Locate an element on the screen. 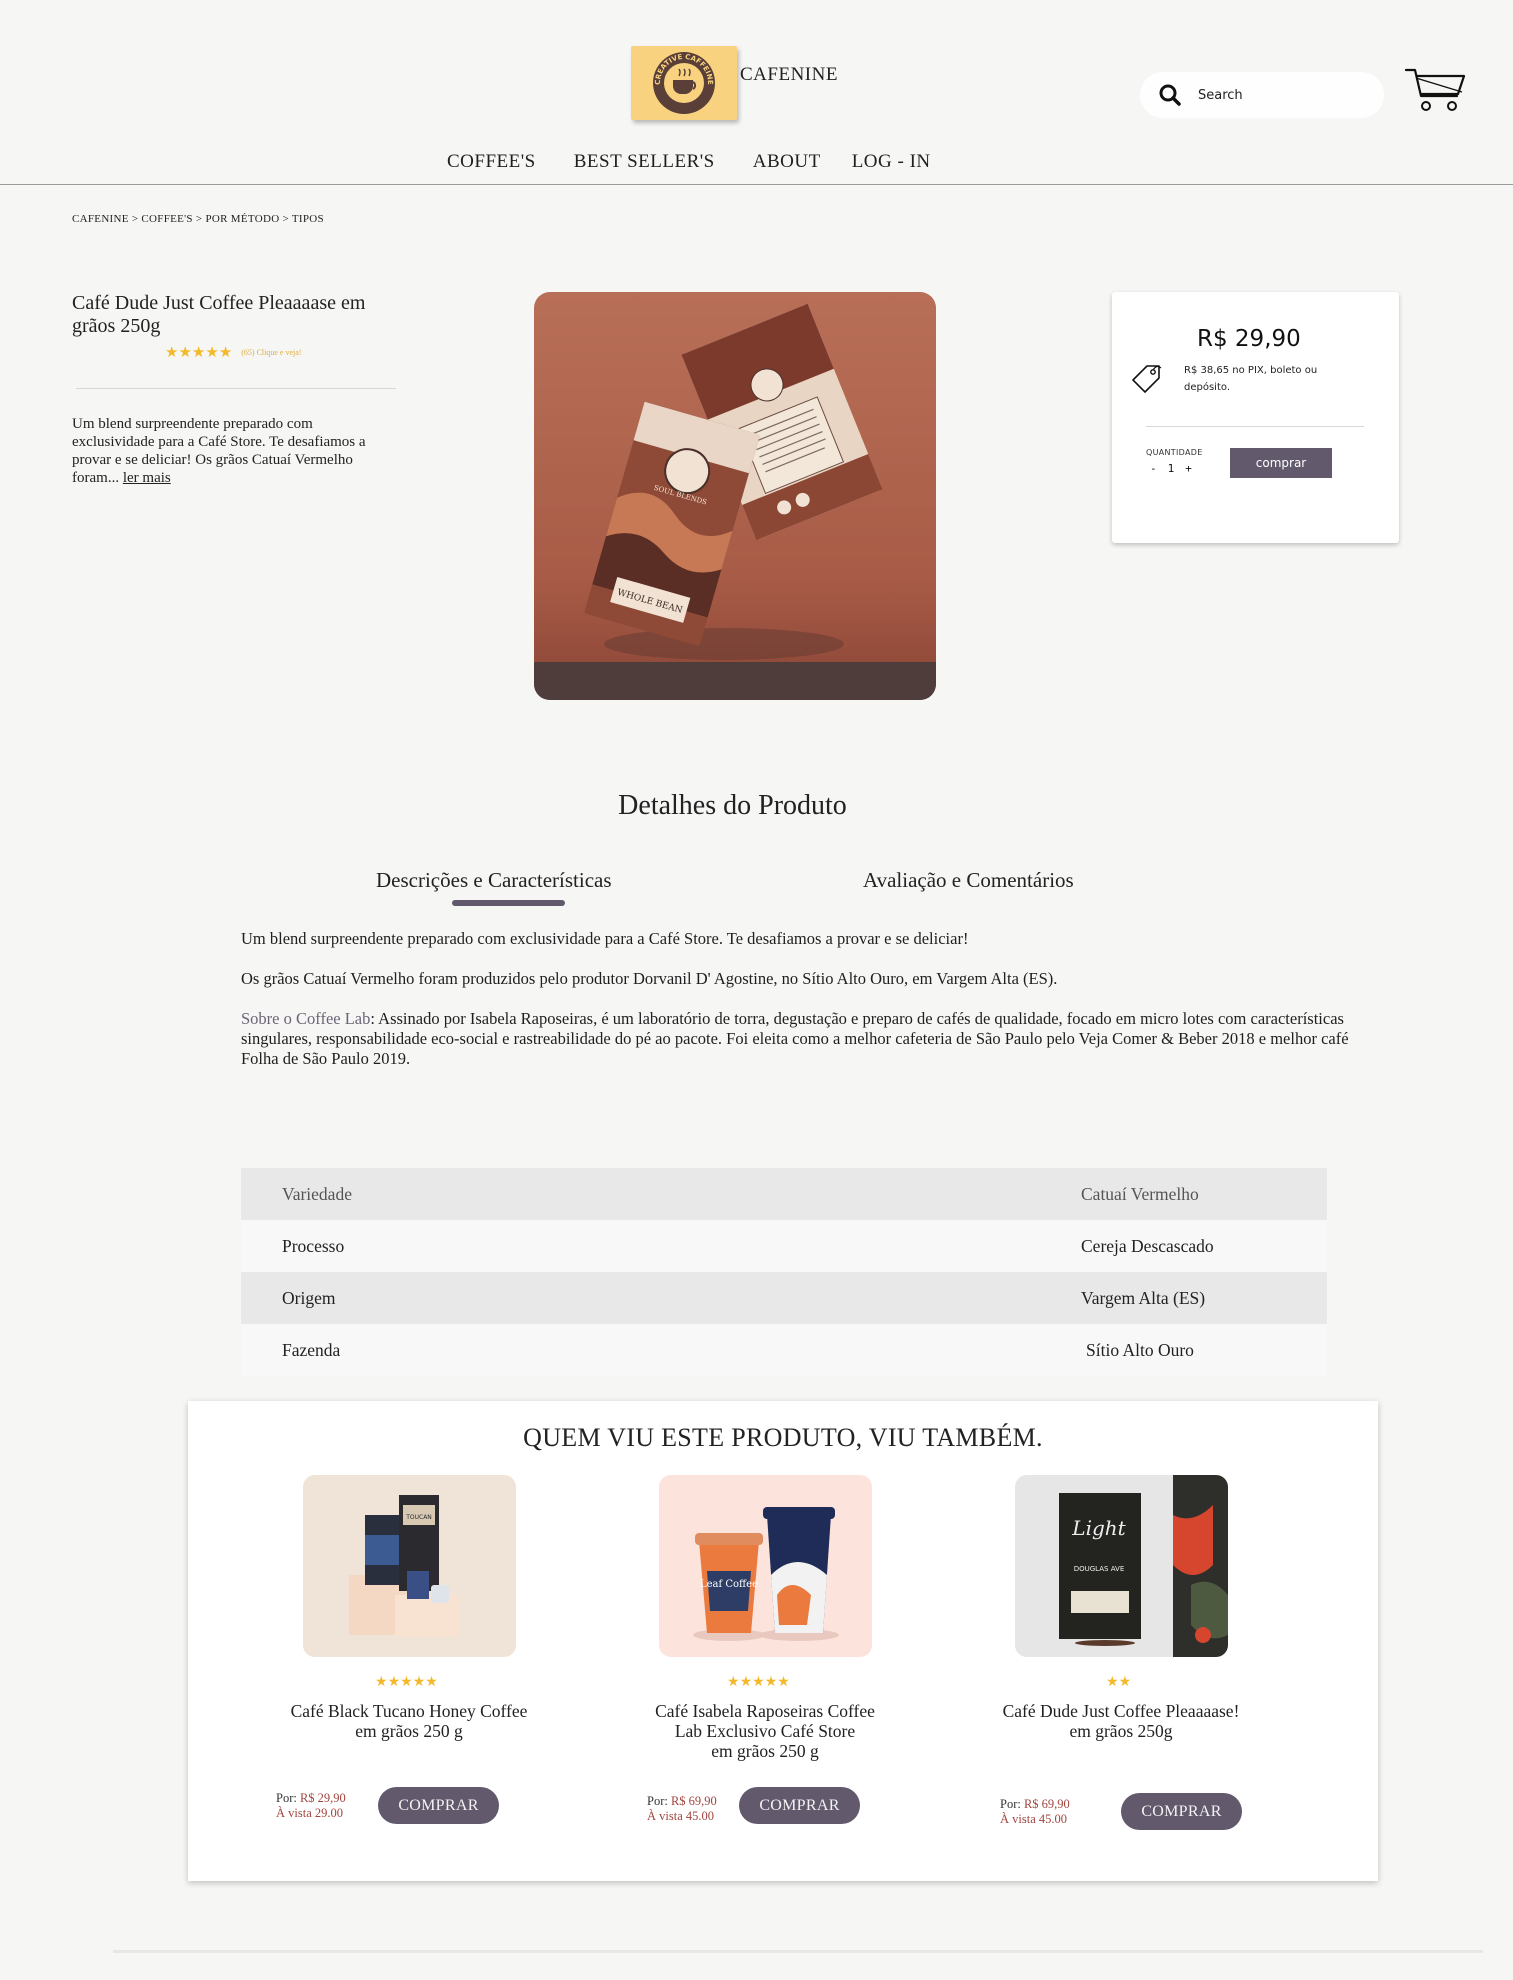 Image resolution: width=1513 pixels, height=1980 pixels. related-product-image: TOUCAN is located at coordinates (409, 1566).